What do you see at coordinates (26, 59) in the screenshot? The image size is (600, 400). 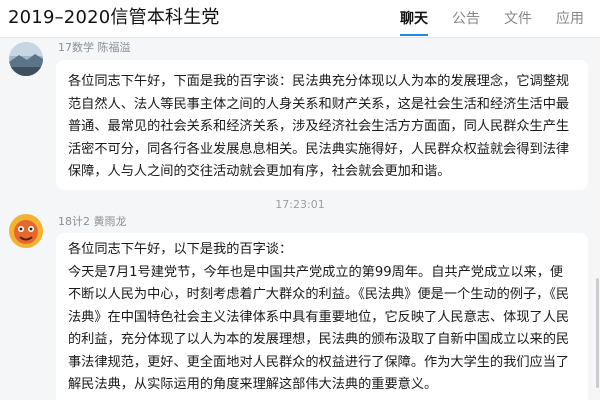 I see `landscape-avatar-icon` at bounding box center [26, 59].